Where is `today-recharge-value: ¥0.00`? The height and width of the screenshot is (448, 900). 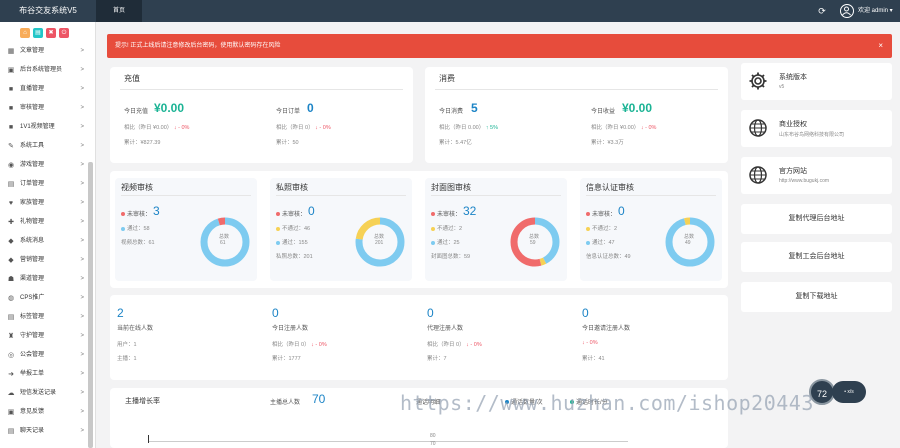
today-recharge-value: ¥0.00 is located at coordinates (169, 108).